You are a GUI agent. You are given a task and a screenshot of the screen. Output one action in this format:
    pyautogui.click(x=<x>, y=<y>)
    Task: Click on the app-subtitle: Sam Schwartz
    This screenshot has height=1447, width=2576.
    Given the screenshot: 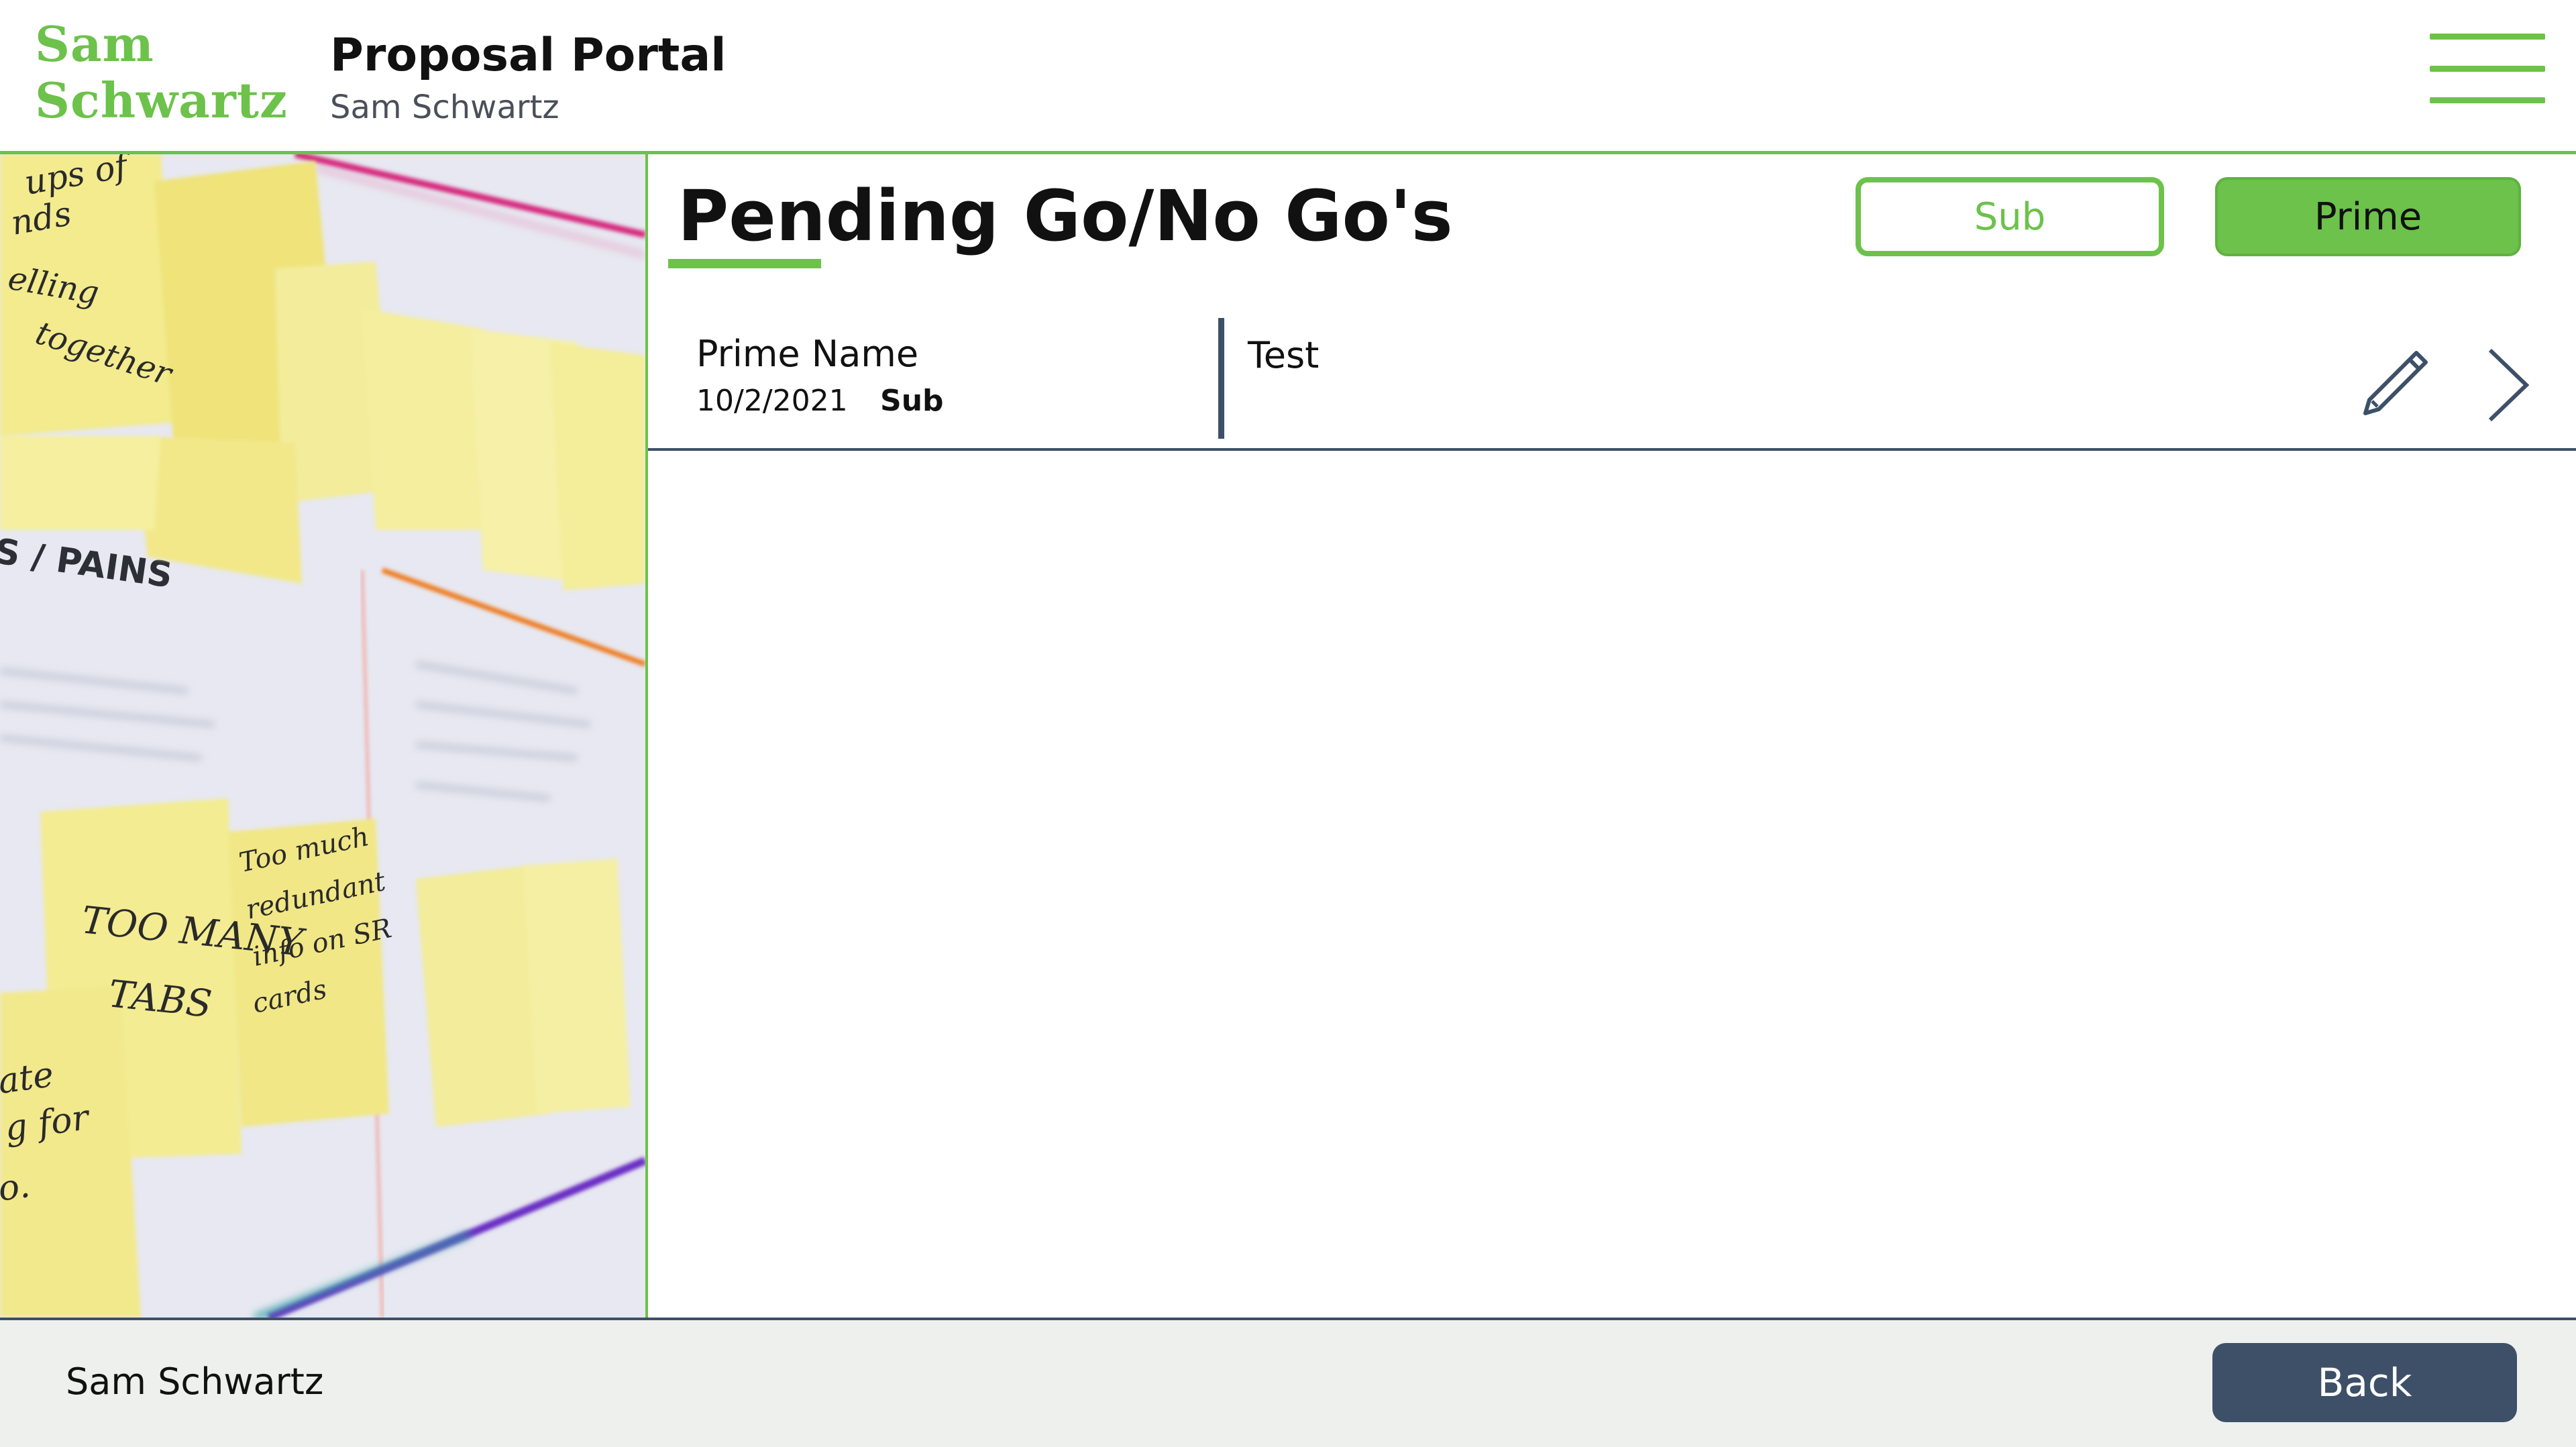 What is the action you would take?
    pyautogui.click(x=444, y=108)
    